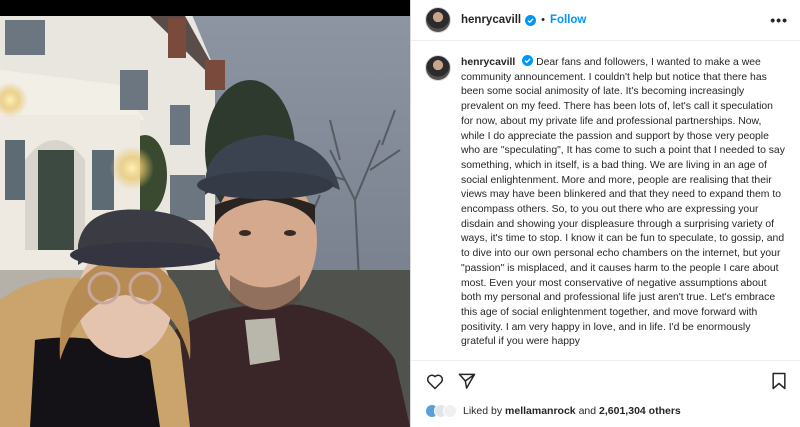 The image size is (800, 427). What do you see at coordinates (568, 20) in the screenshot?
I see `follow-button: Follow` at bounding box center [568, 20].